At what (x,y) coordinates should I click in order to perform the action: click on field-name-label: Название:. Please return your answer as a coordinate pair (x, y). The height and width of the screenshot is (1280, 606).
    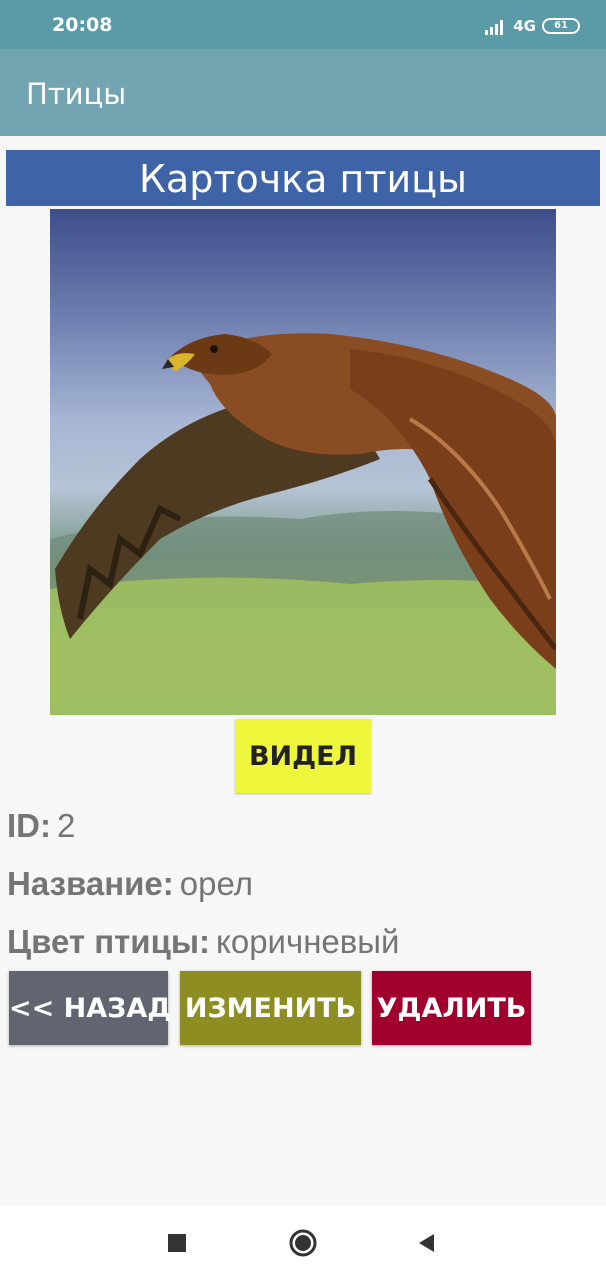
    Looking at the image, I should click on (90, 883).